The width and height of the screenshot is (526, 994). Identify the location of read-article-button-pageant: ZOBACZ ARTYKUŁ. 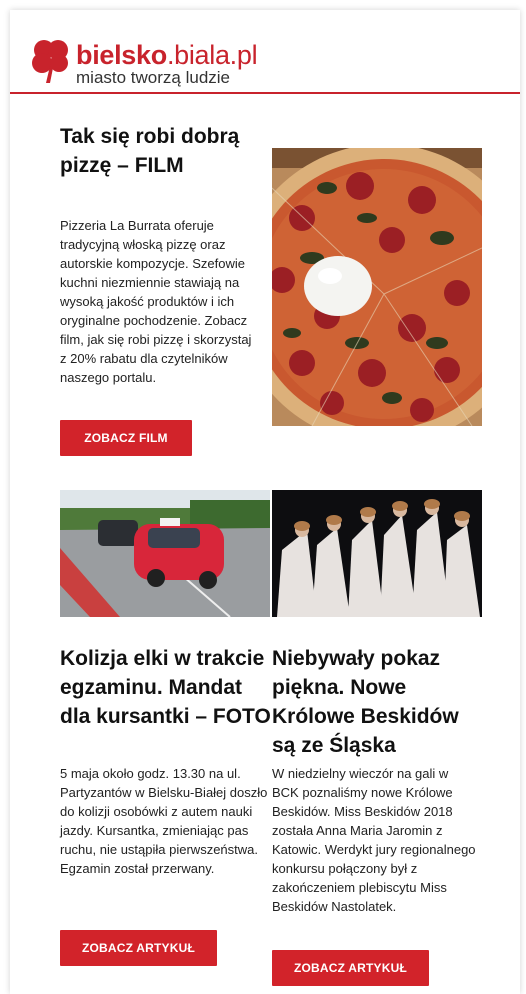
(350, 968).